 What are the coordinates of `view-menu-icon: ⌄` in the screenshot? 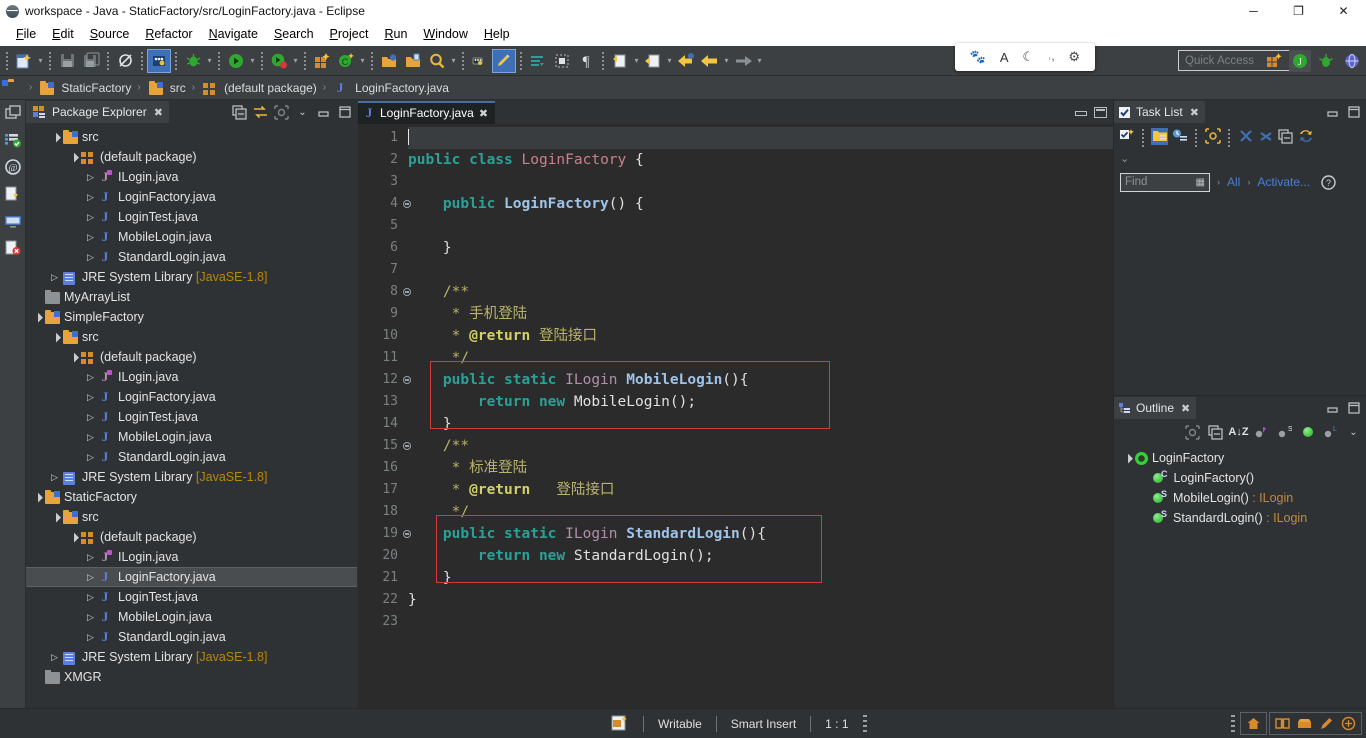 It's located at (302, 112).